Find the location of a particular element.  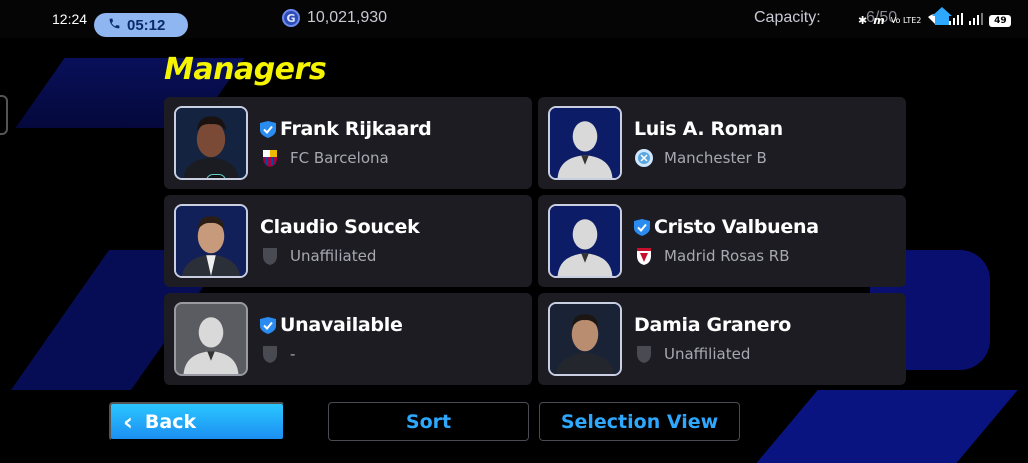

club-name: FC Barcelona is located at coordinates (339, 158).